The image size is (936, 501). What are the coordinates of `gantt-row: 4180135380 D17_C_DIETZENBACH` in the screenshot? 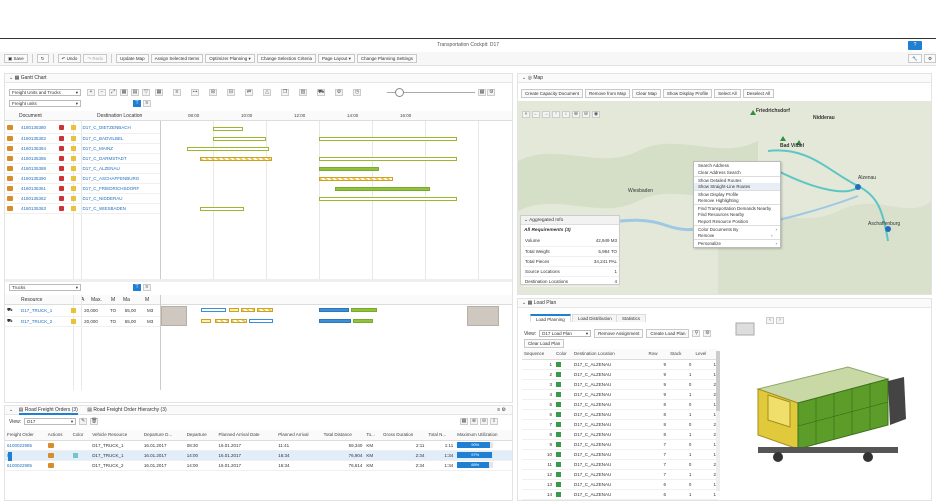 It's located at (82, 128).